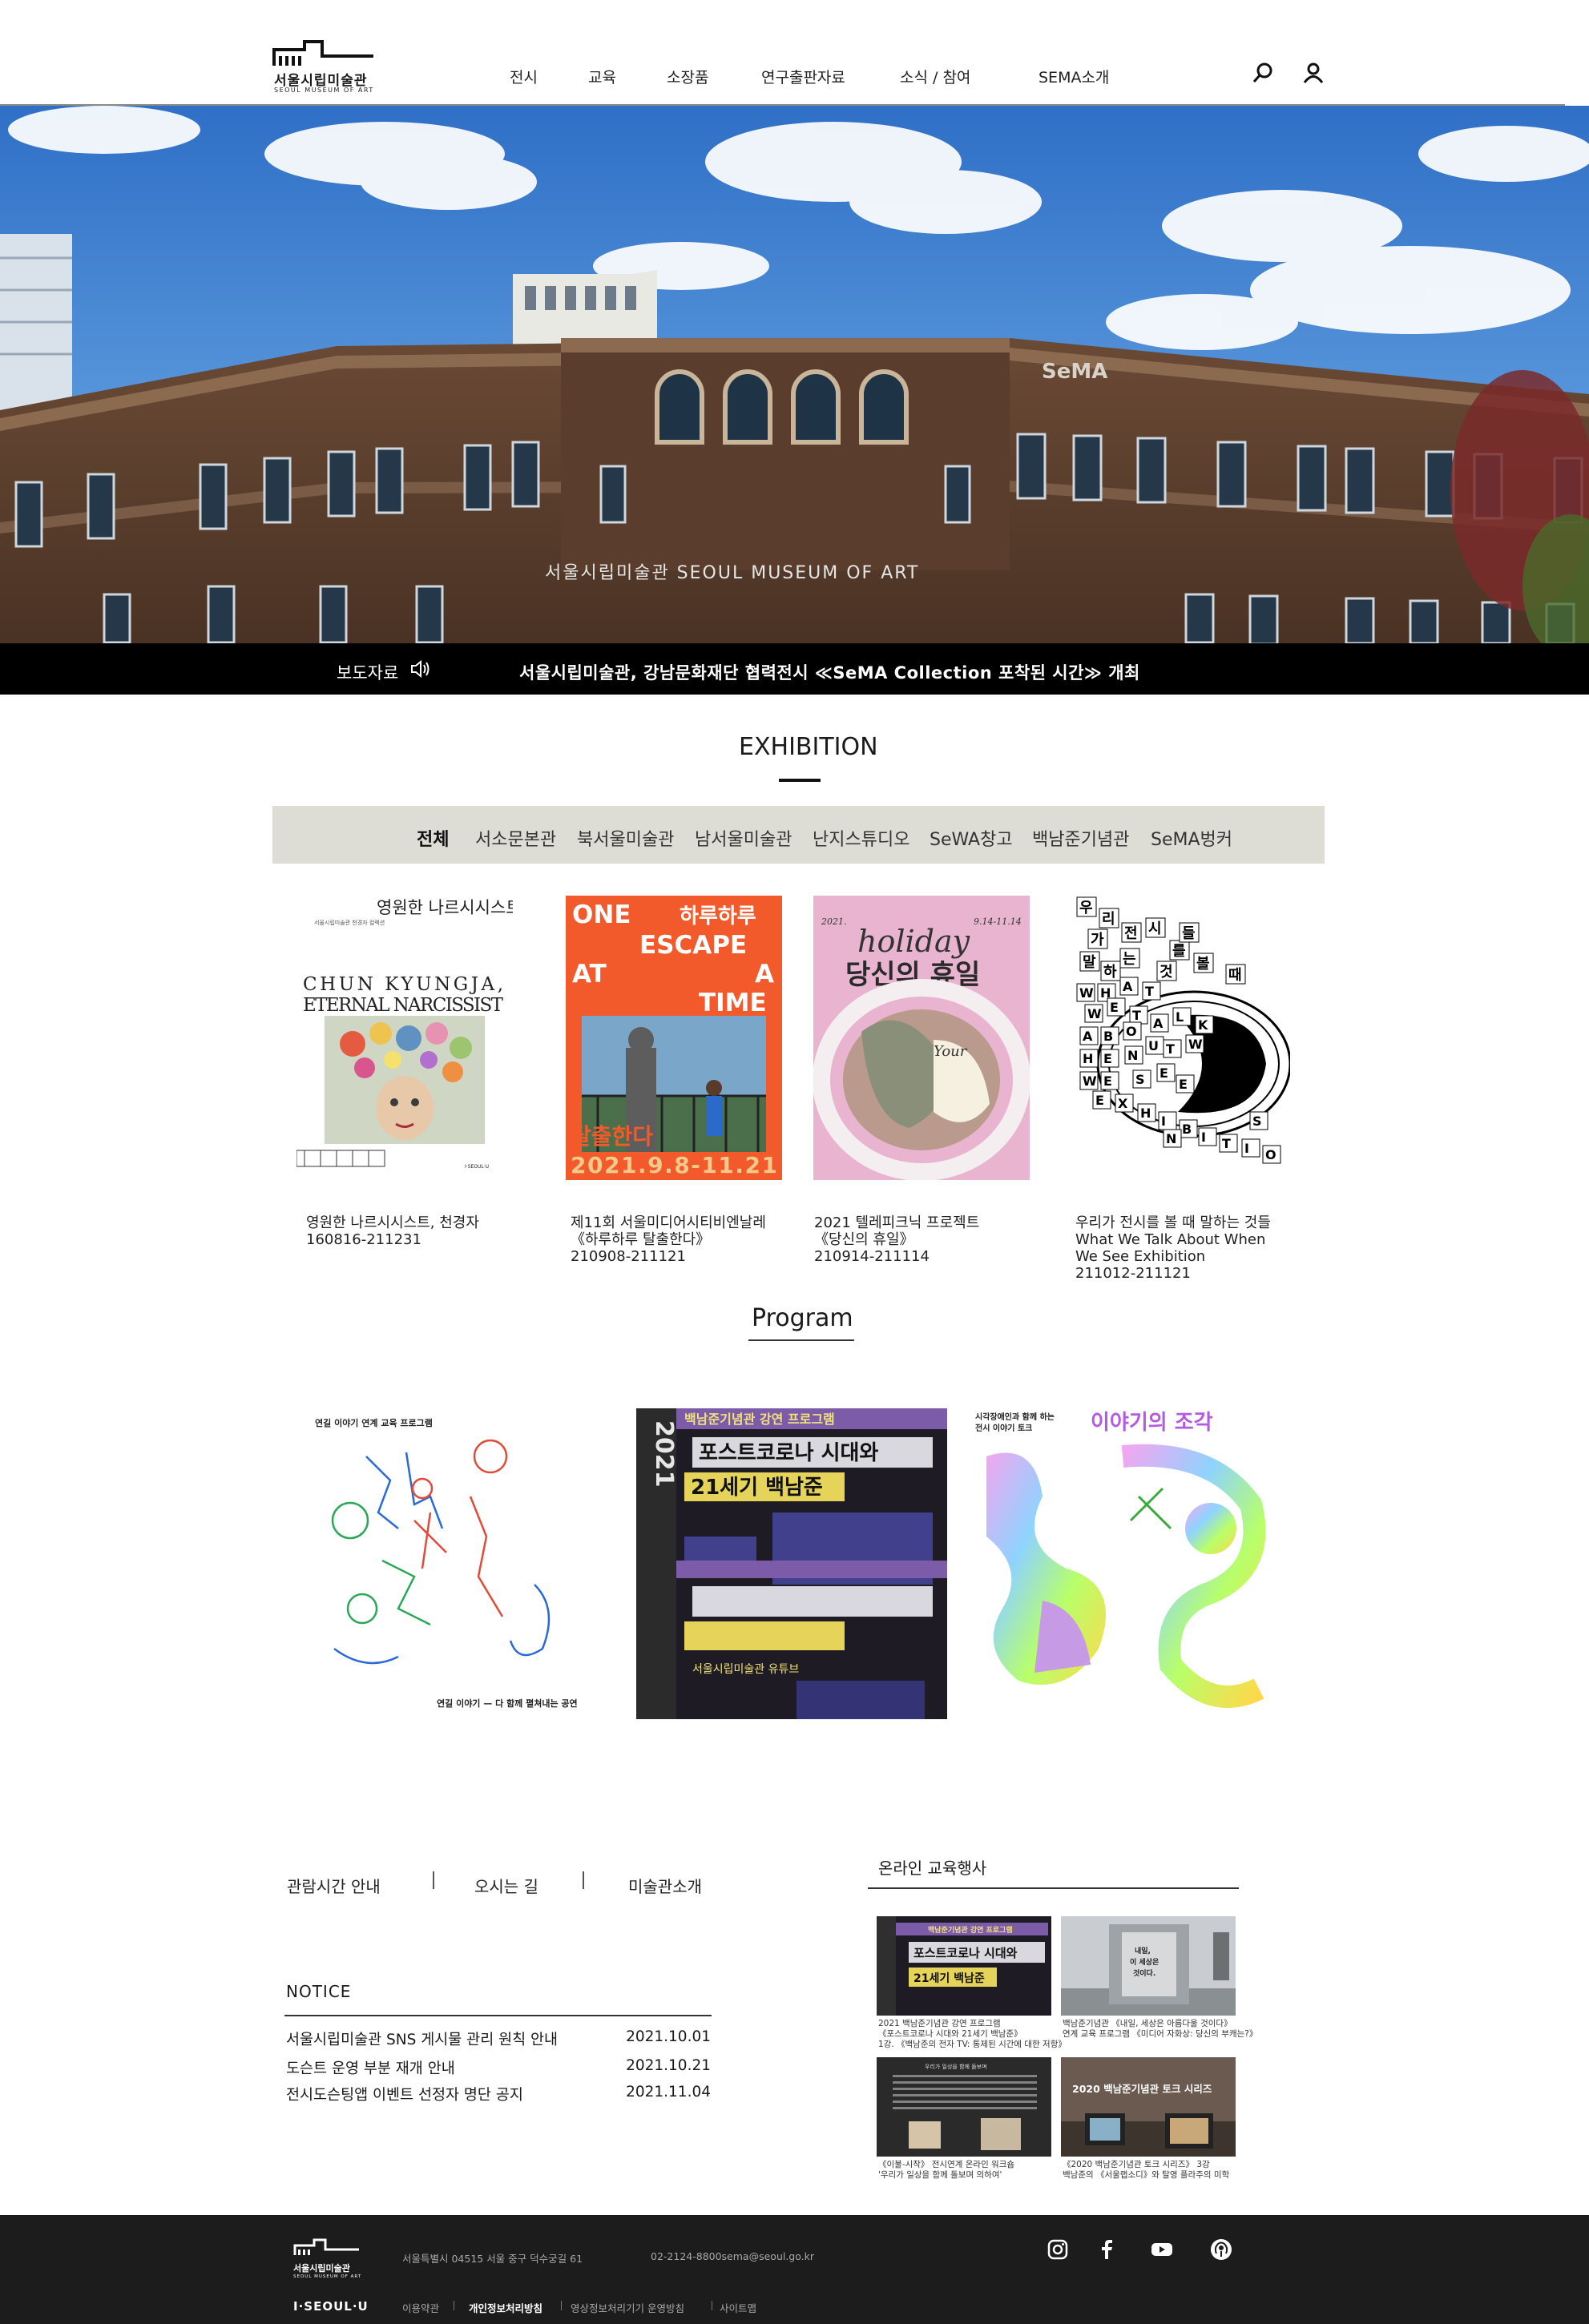  Describe the element at coordinates (1107, 2249) in the screenshot. I see `facebook-icon` at that location.